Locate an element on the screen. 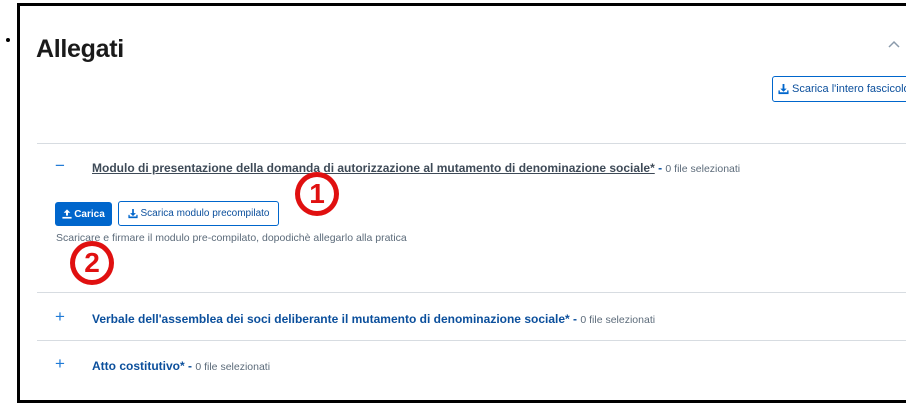 The height and width of the screenshot is (403, 906). list-bullet is located at coordinates (8, 40).